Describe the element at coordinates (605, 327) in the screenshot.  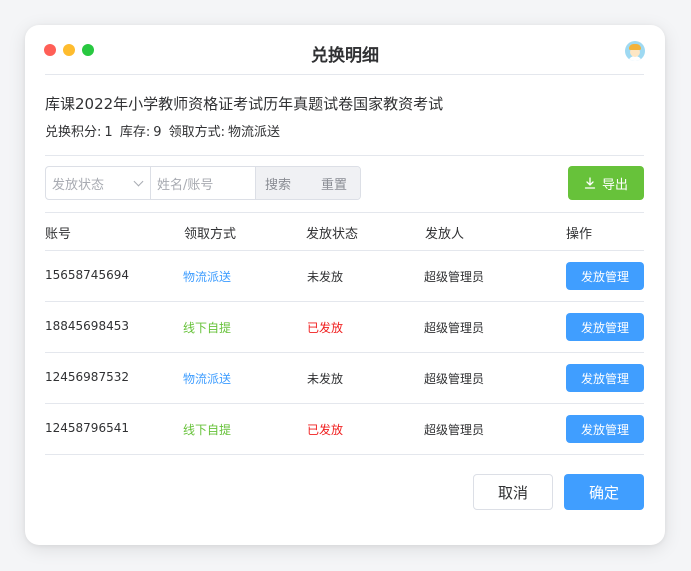
I see `row2-manage-button: 发放管理` at that location.